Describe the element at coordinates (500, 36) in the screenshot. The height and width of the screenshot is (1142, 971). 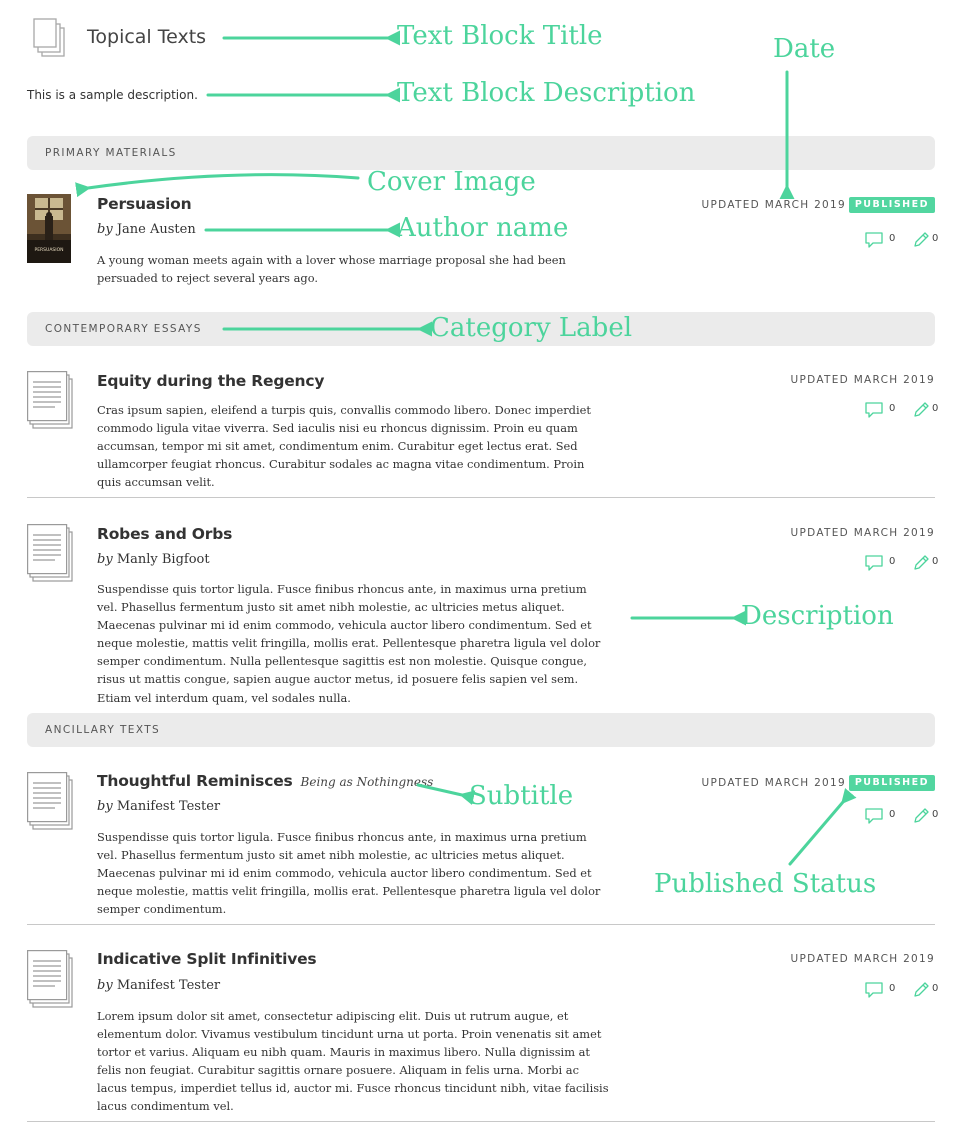
I see `annotation-text-block-title: Text Block Title` at that location.